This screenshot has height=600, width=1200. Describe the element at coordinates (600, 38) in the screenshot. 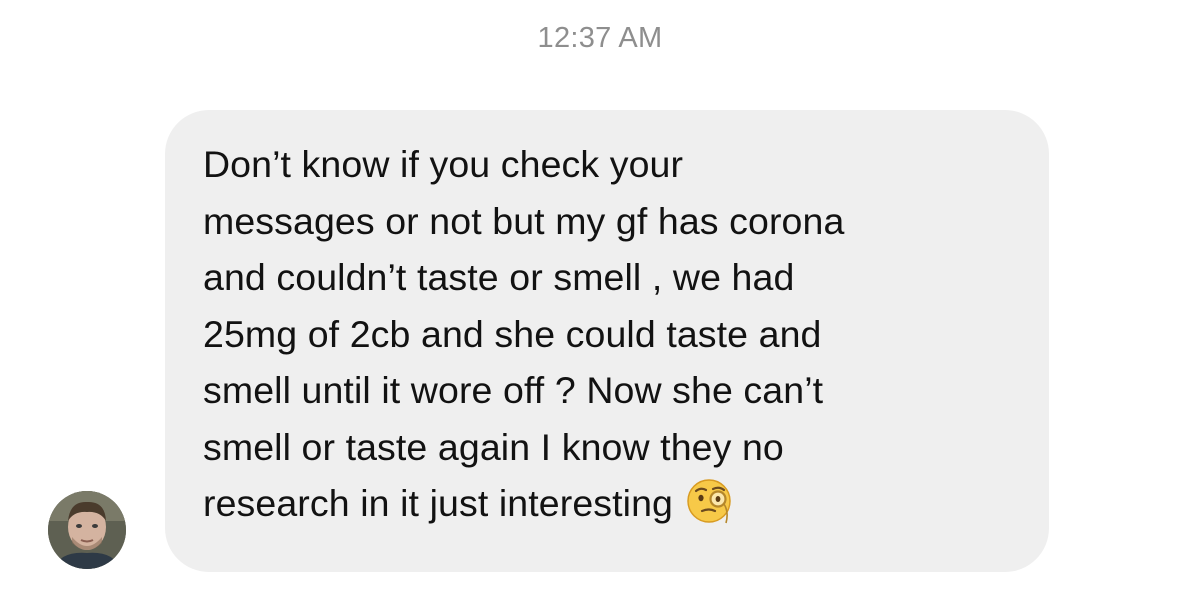

I see `message-timestamp: 12:37 AM` at that location.